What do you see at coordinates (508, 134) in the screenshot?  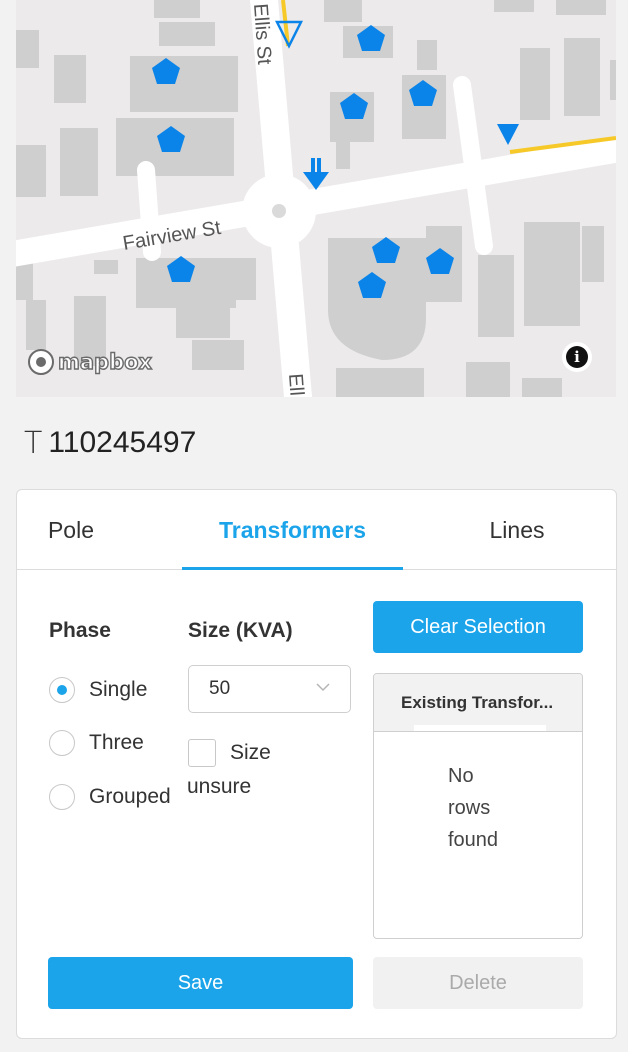 I see `pole-marker` at bounding box center [508, 134].